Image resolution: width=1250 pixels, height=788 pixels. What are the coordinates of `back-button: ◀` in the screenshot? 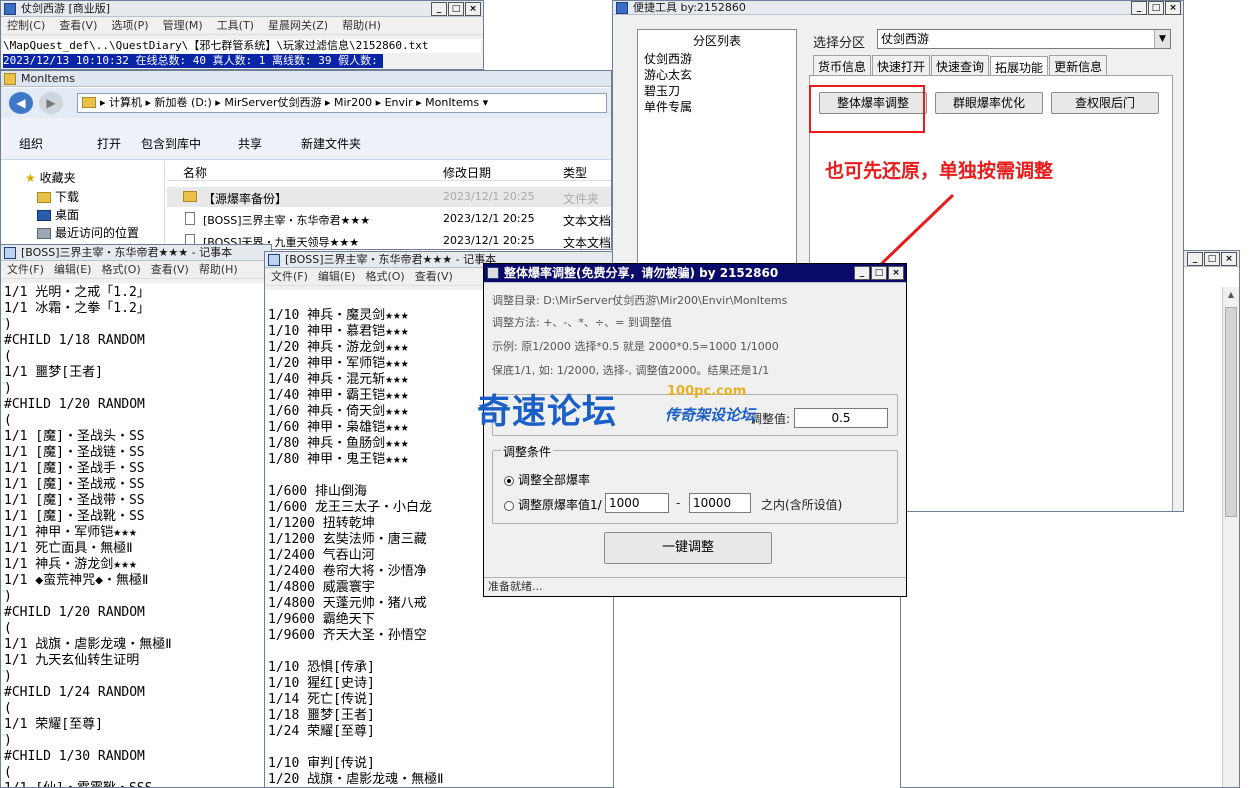 It's located at (21, 103).